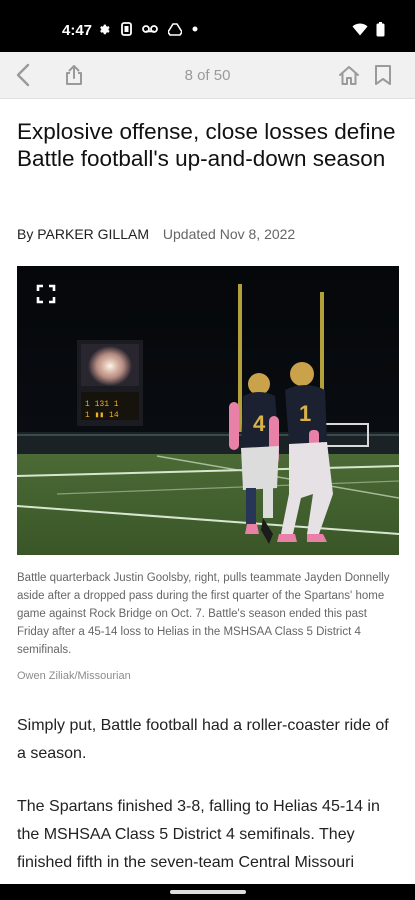 The height and width of the screenshot is (900, 415). What do you see at coordinates (360, 29) in the screenshot?
I see `wifi-icon` at bounding box center [360, 29].